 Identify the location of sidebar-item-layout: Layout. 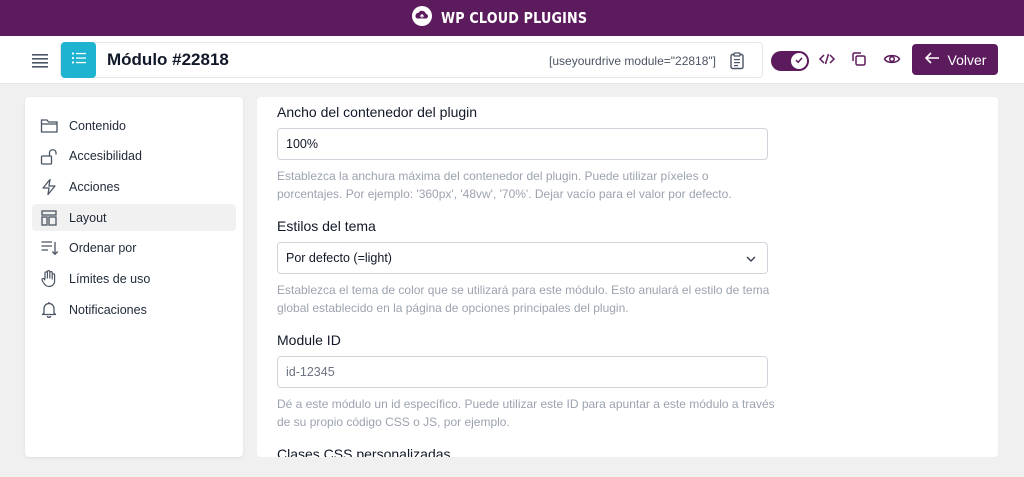
(134, 218).